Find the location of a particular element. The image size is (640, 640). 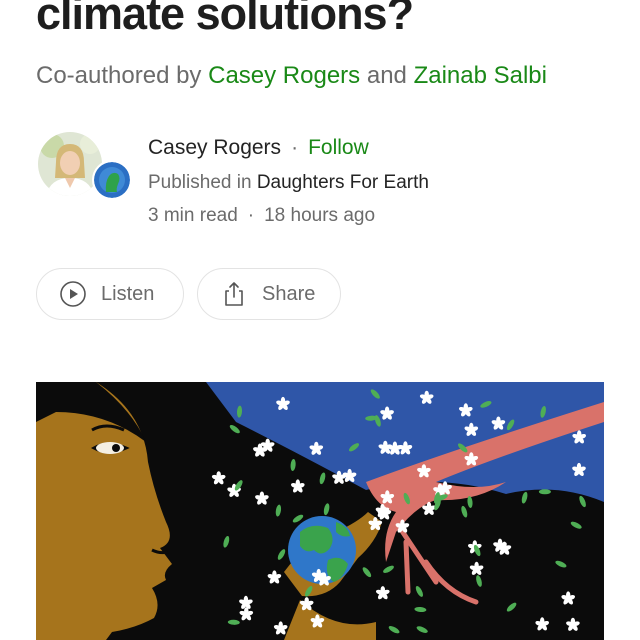

share-icon is located at coordinates (234, 294).